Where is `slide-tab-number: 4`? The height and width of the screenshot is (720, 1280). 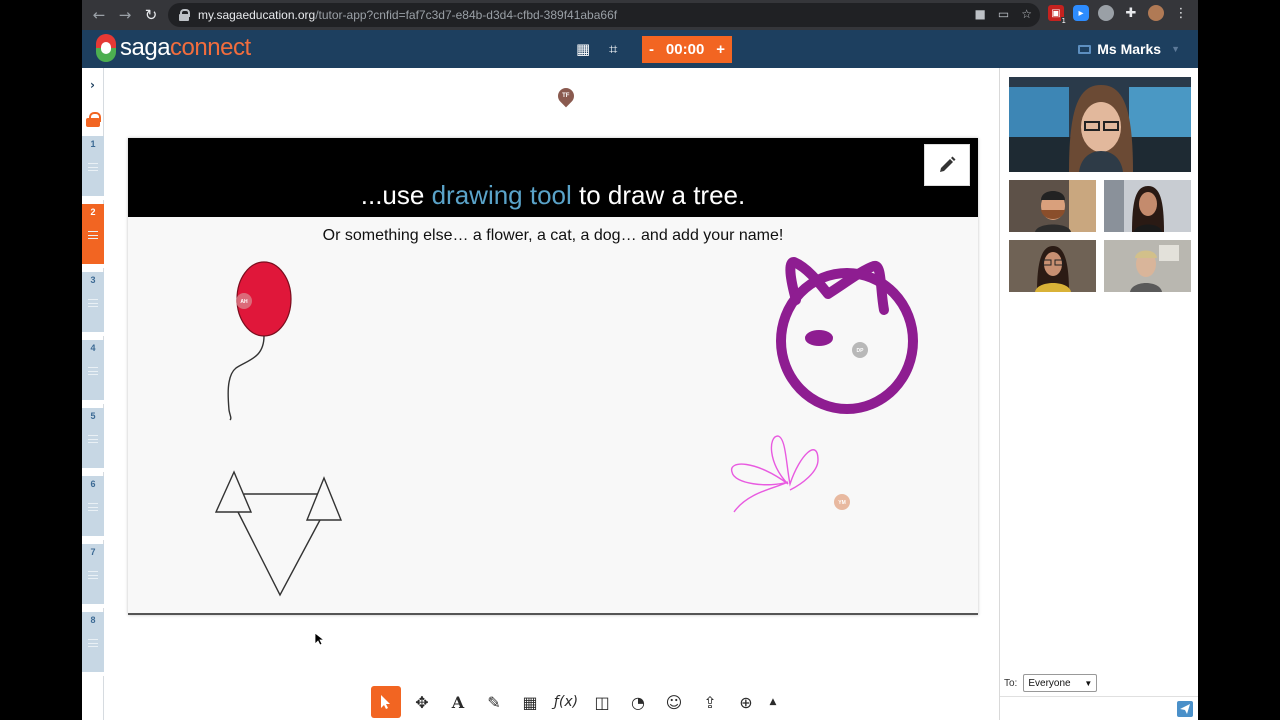
slide-tab-number: 4 is located at coordinates (93, 348).